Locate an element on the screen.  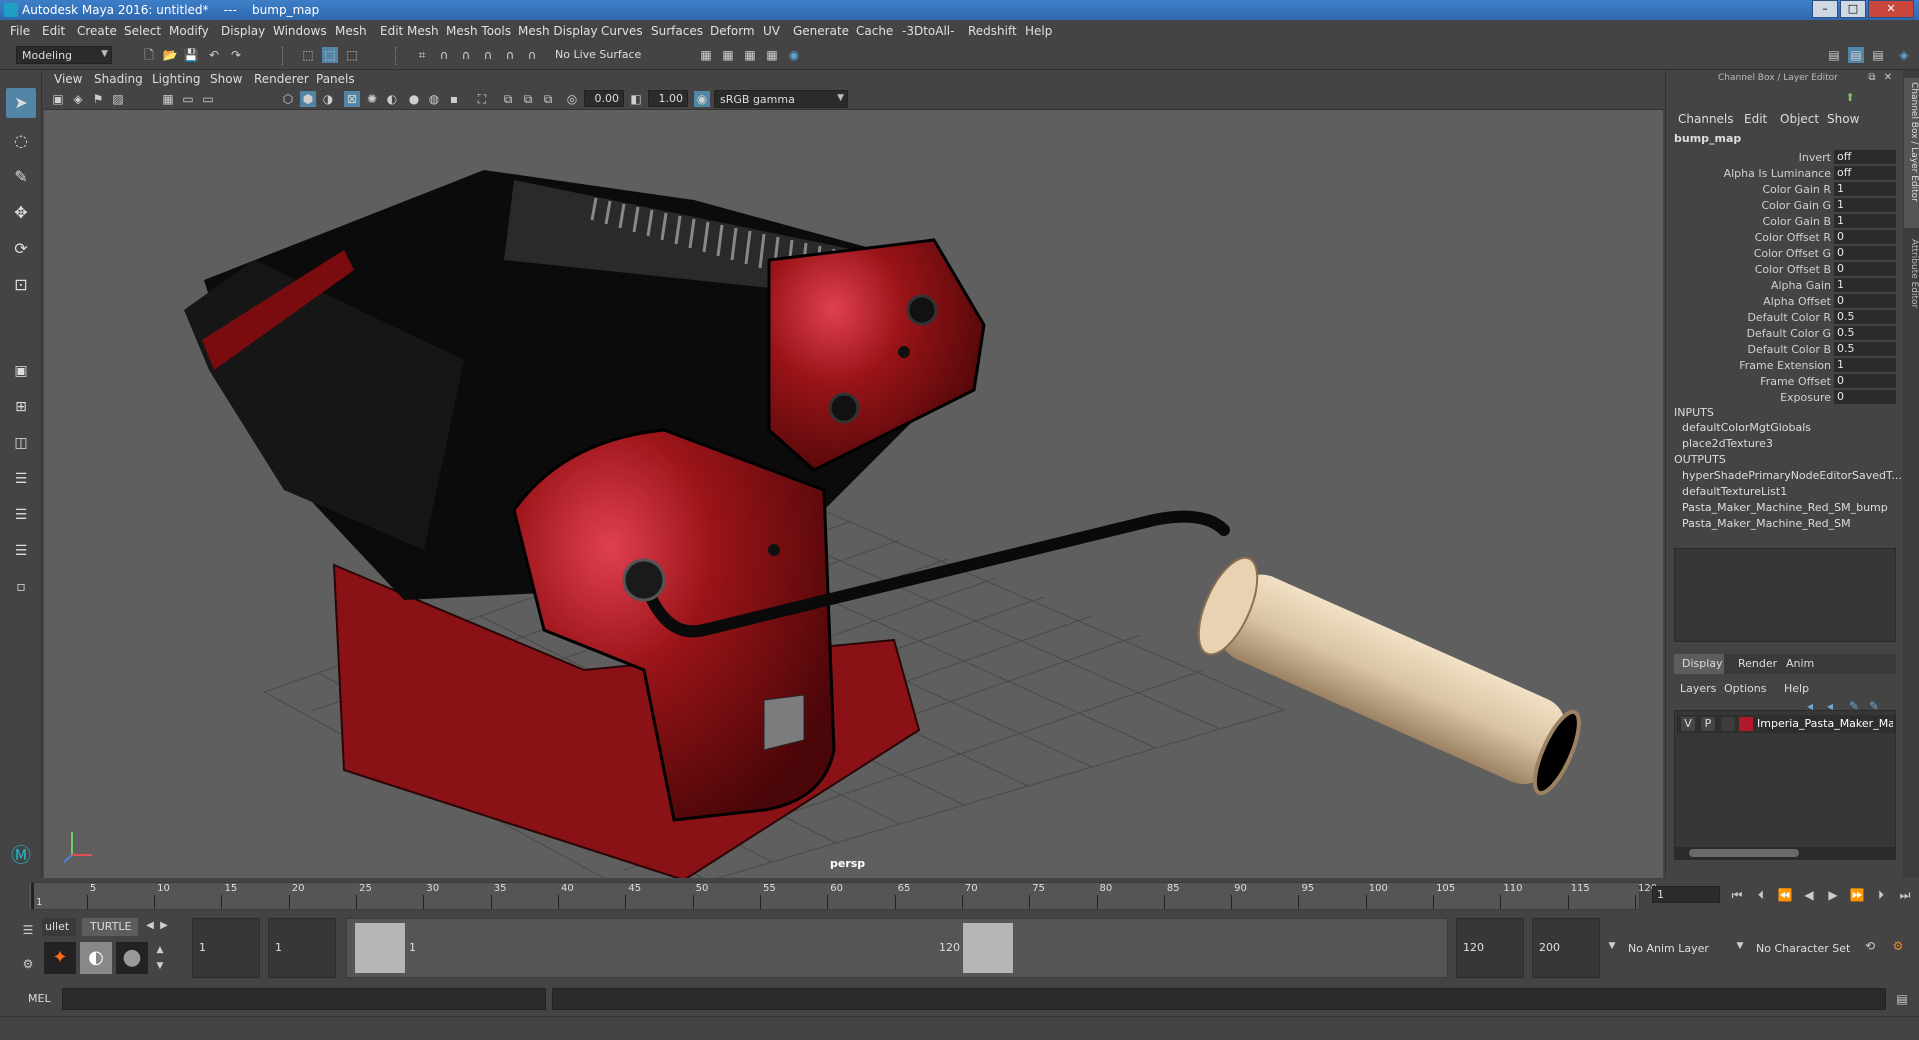
channel-attr-label: Frame Extension is located at coordinates (1785, 365).